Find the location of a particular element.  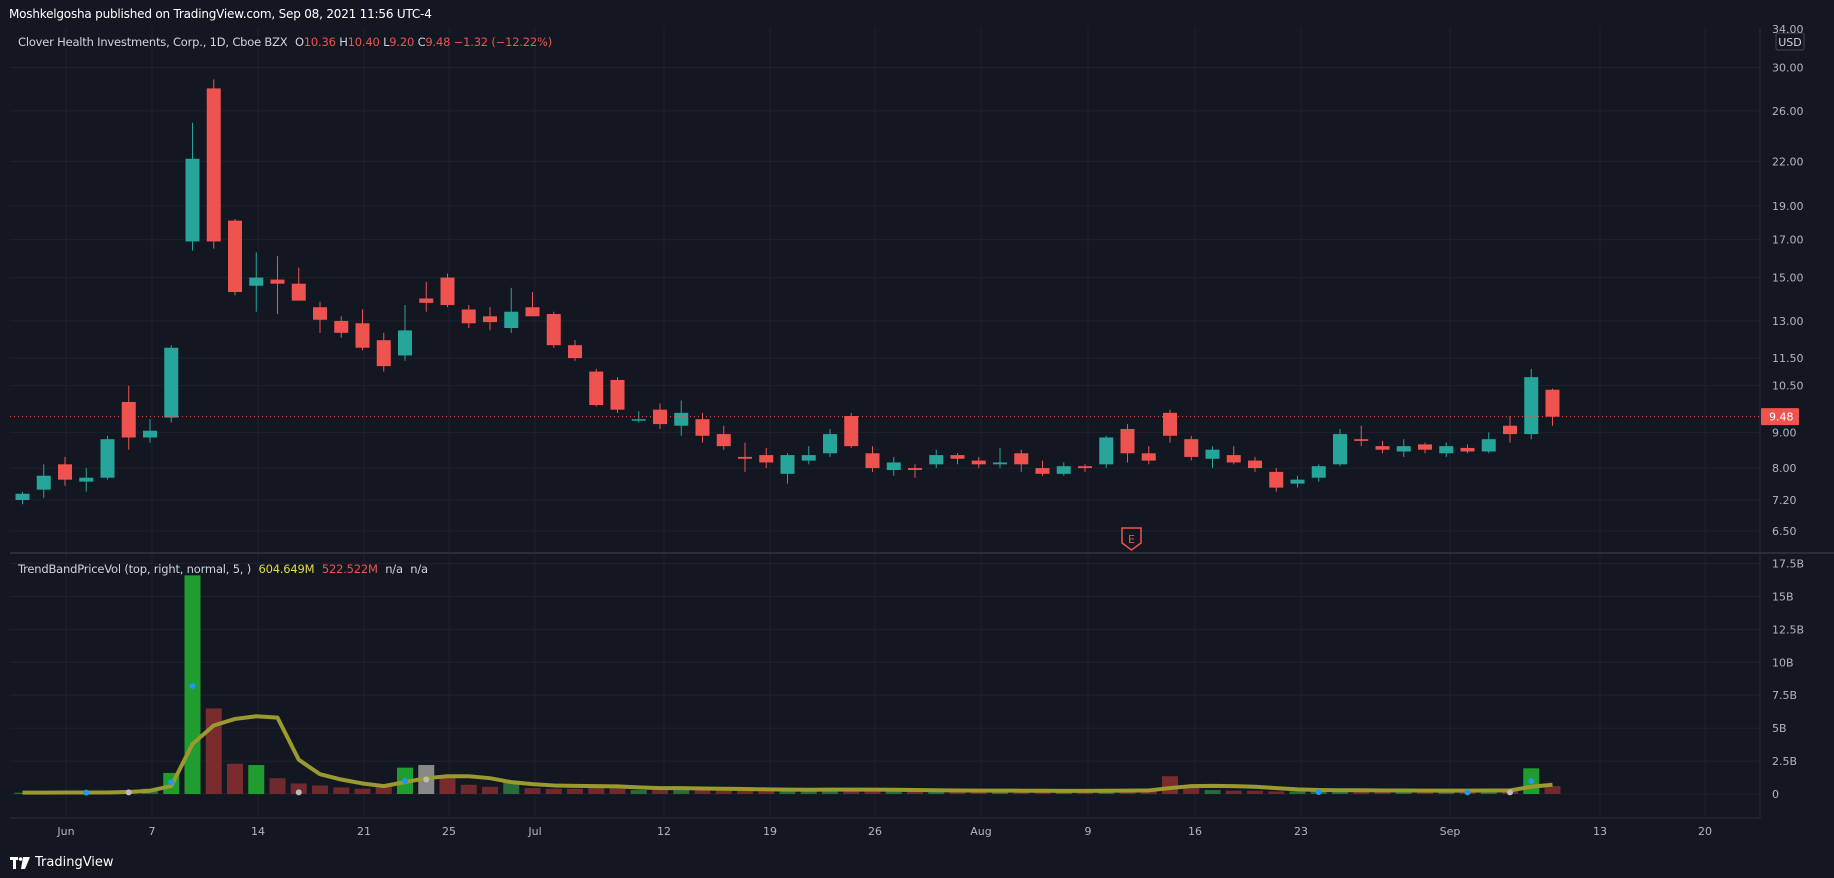

price-tick-label: 13.00 is located at coordinates (1788, 321).